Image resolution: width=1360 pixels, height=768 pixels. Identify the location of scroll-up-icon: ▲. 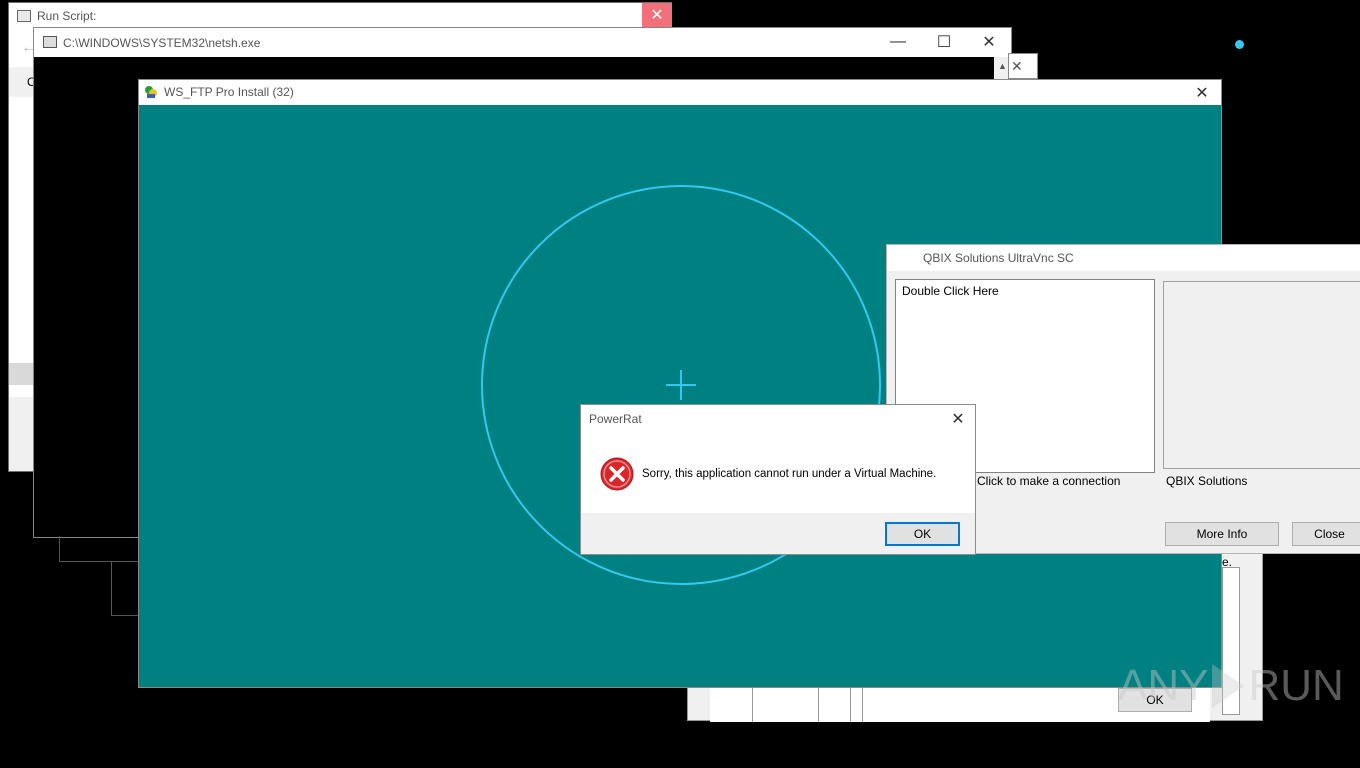
(1002, 66).